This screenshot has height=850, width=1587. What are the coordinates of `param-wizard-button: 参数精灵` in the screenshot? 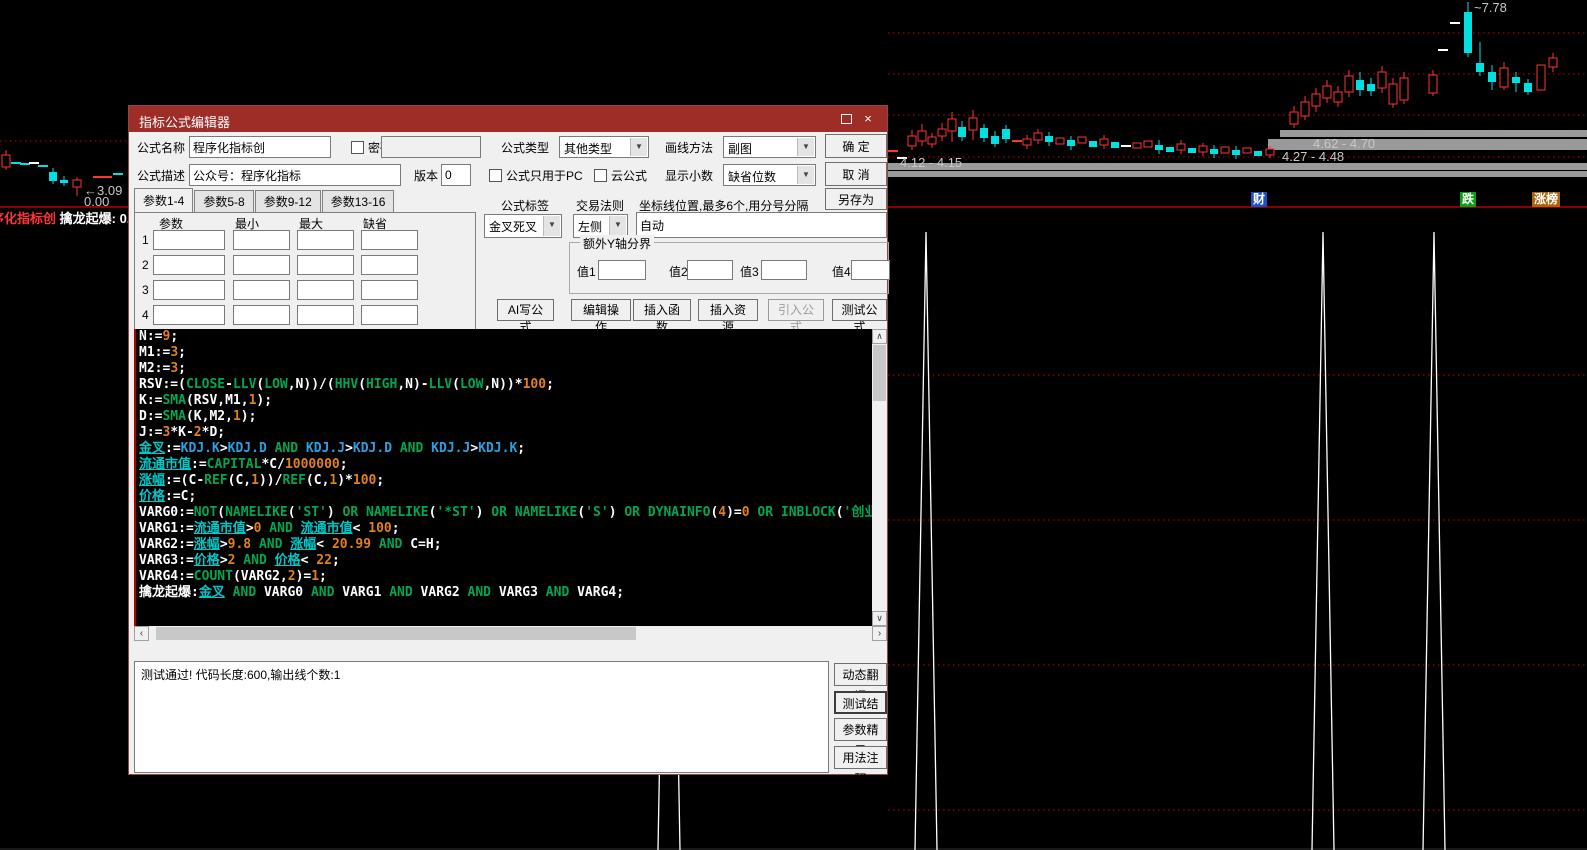 It's located at (860, 738).